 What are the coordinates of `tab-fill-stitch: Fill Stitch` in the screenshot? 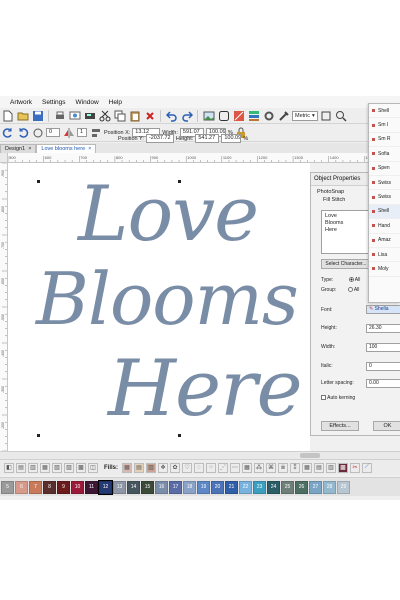 It's located at (331, 200).